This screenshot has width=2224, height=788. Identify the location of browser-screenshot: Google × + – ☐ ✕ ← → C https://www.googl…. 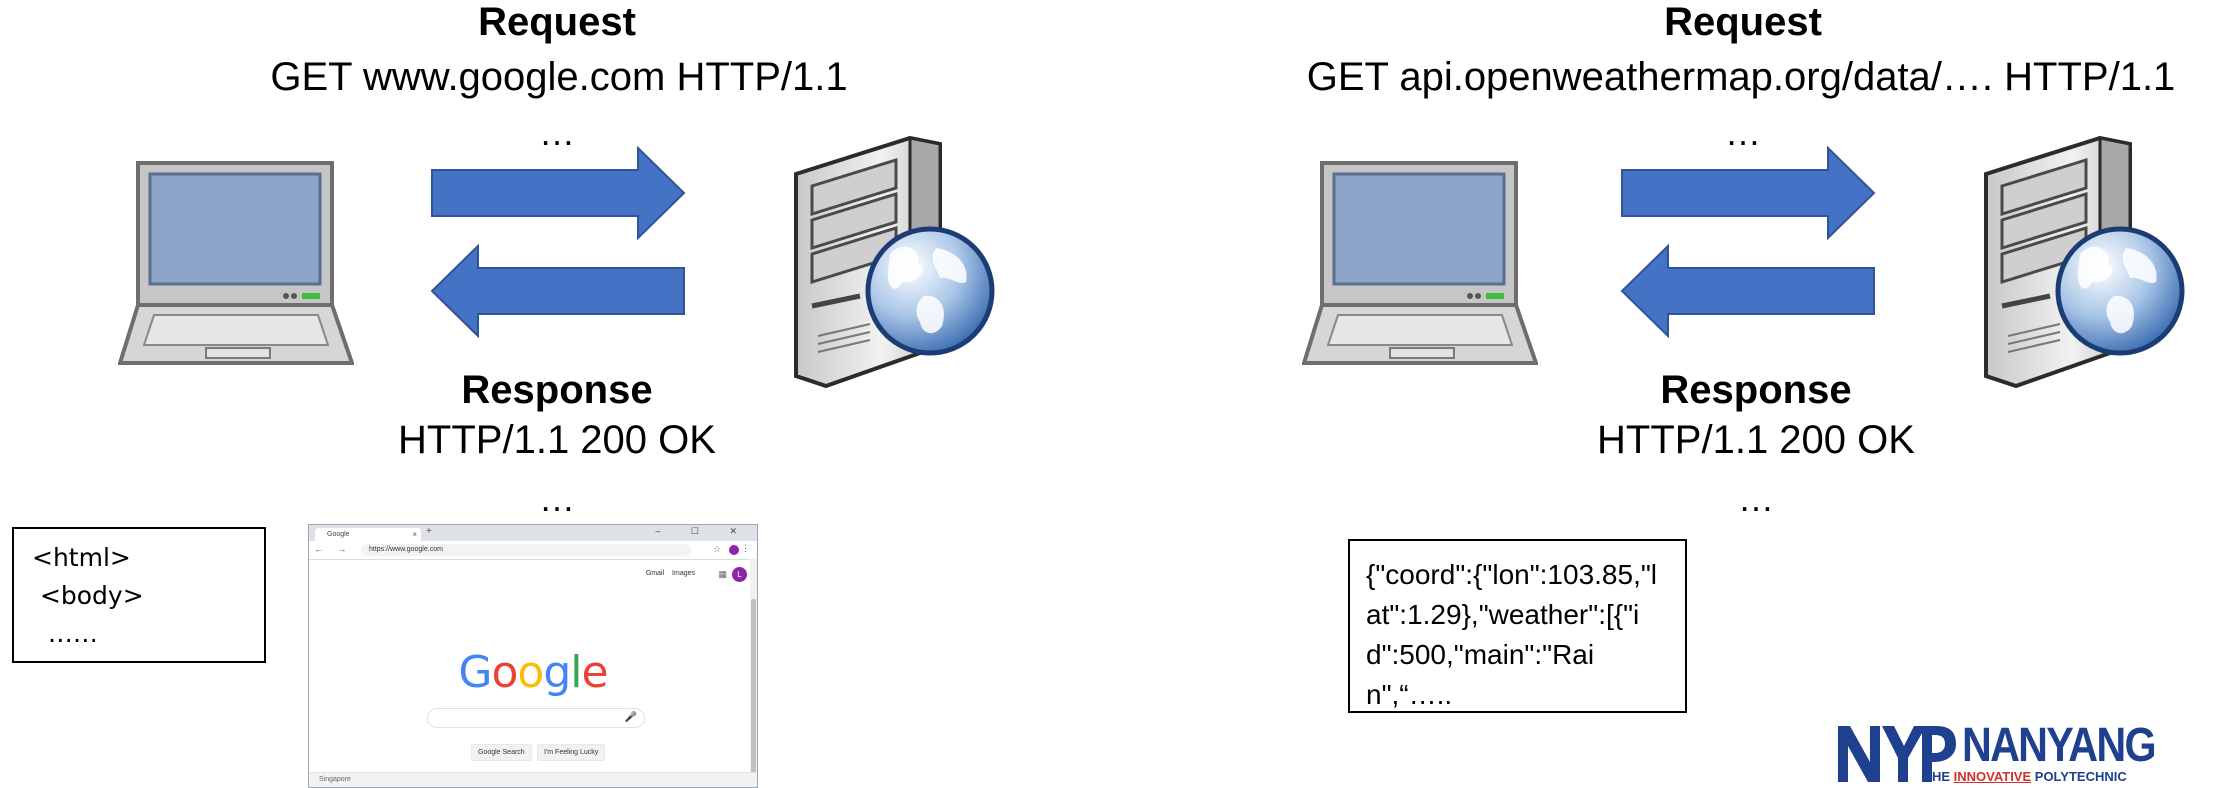
(533, 656).